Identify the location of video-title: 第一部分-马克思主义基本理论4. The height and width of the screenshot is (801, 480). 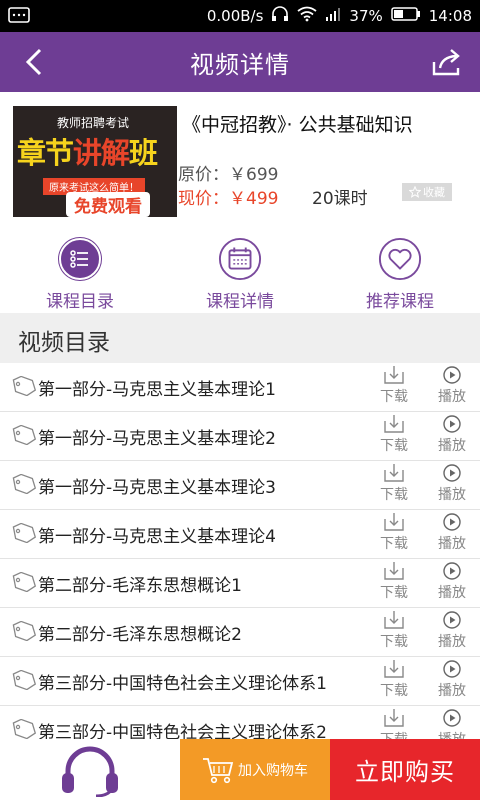
(157, 537).